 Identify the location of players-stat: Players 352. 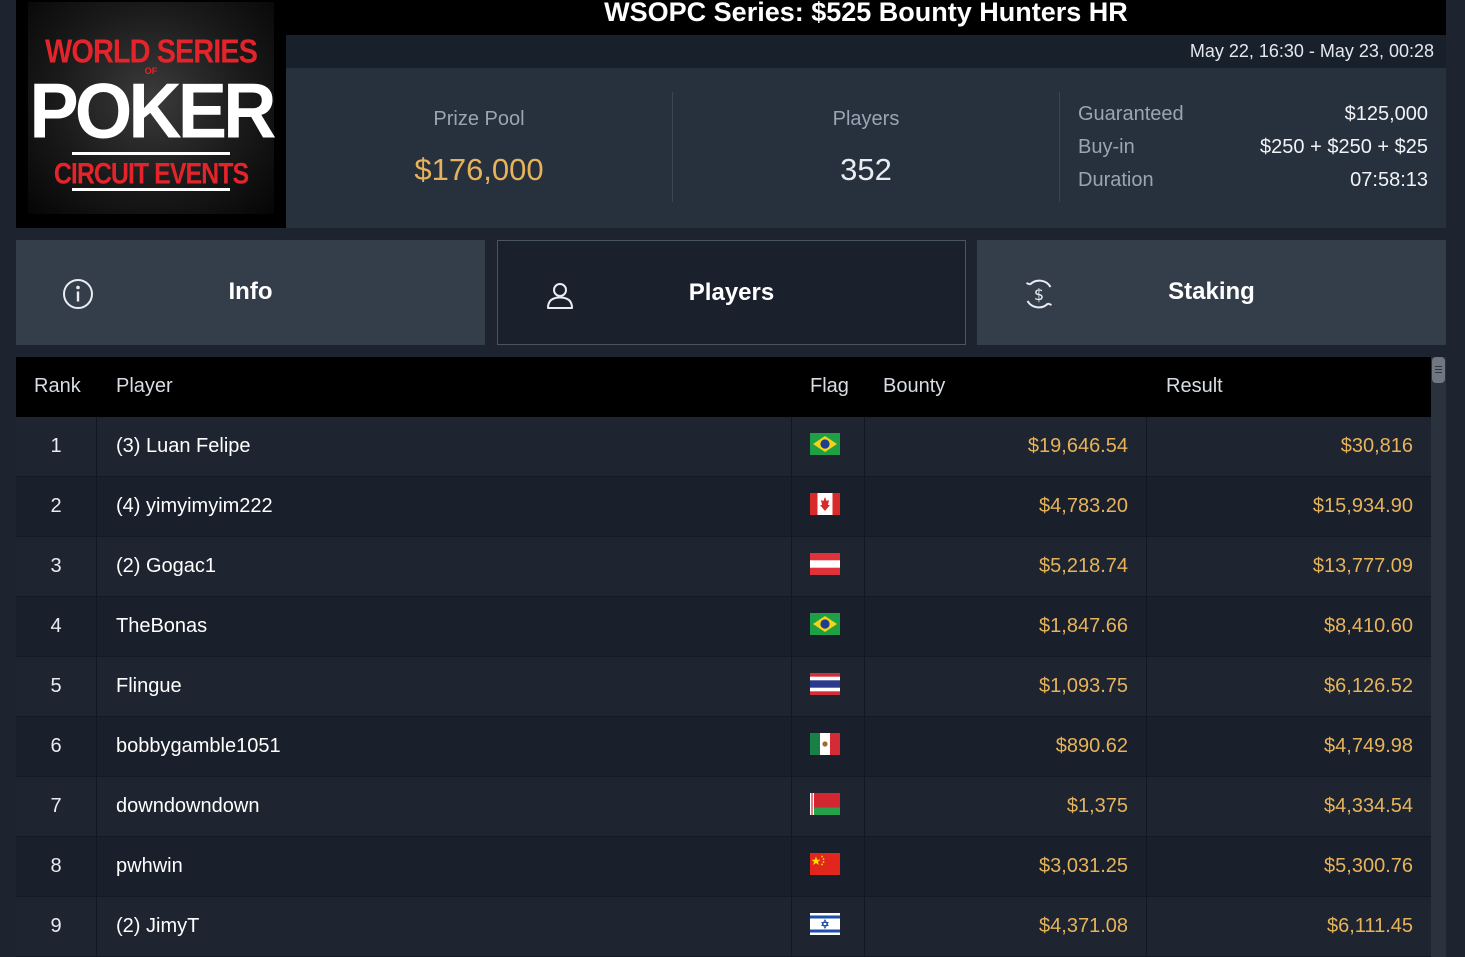
(866, 148).